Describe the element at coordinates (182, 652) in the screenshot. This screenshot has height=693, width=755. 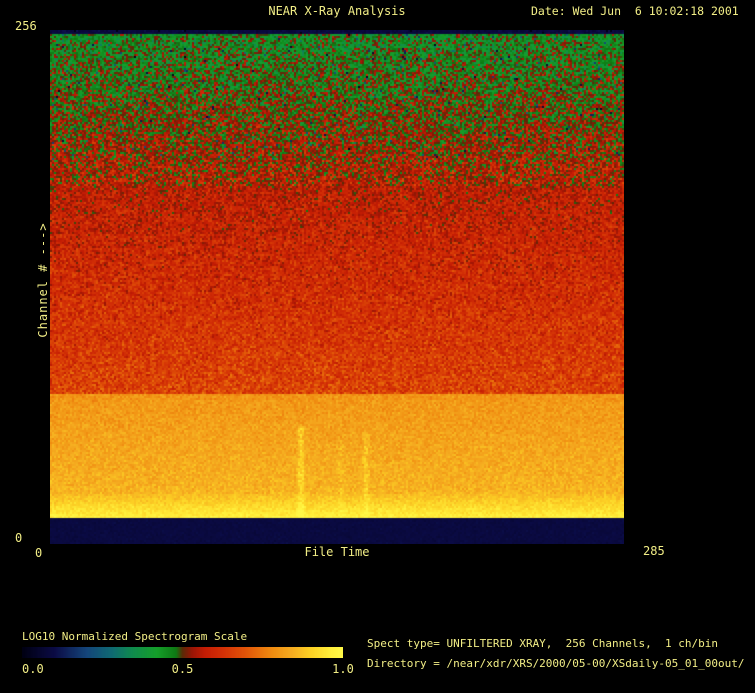
I see `colorbar-gradient` at that location.